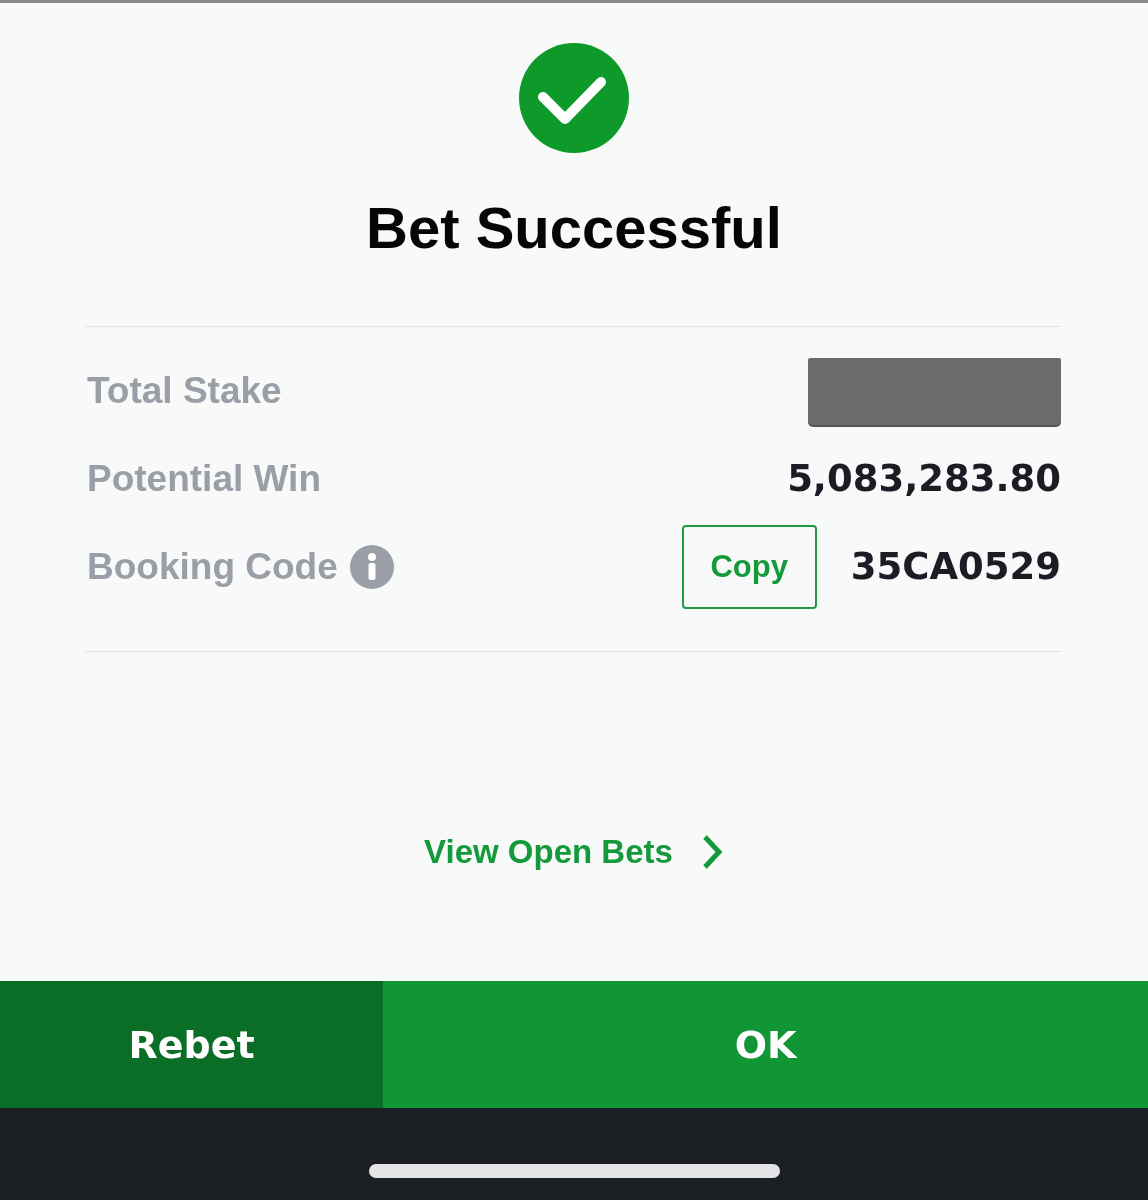 The width and height of the screenshot is (1148, 1200). What do you see at coordinates (712, 852) in the screenshot?
I see `chevron-right-icon` at bounding box center [712, 852].